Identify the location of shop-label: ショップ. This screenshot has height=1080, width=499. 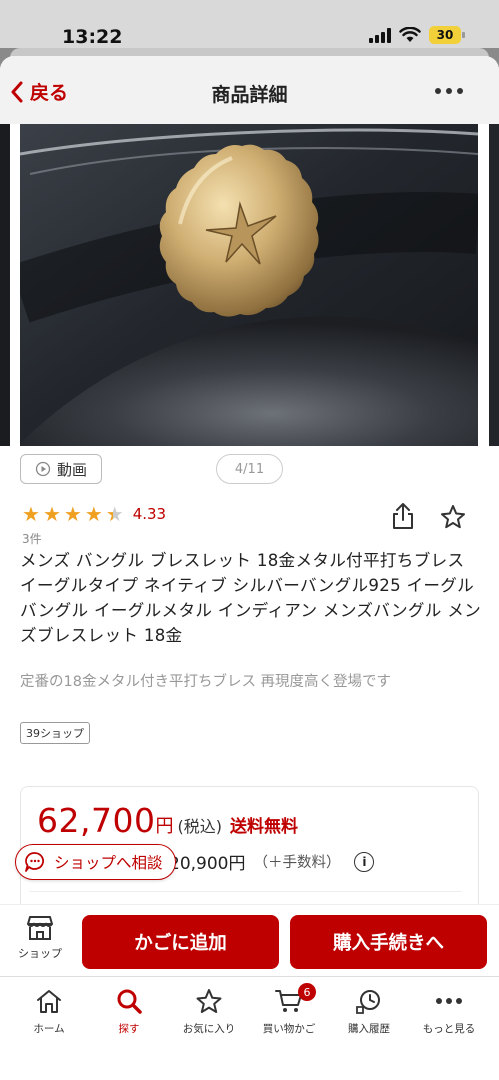
(40, 953).